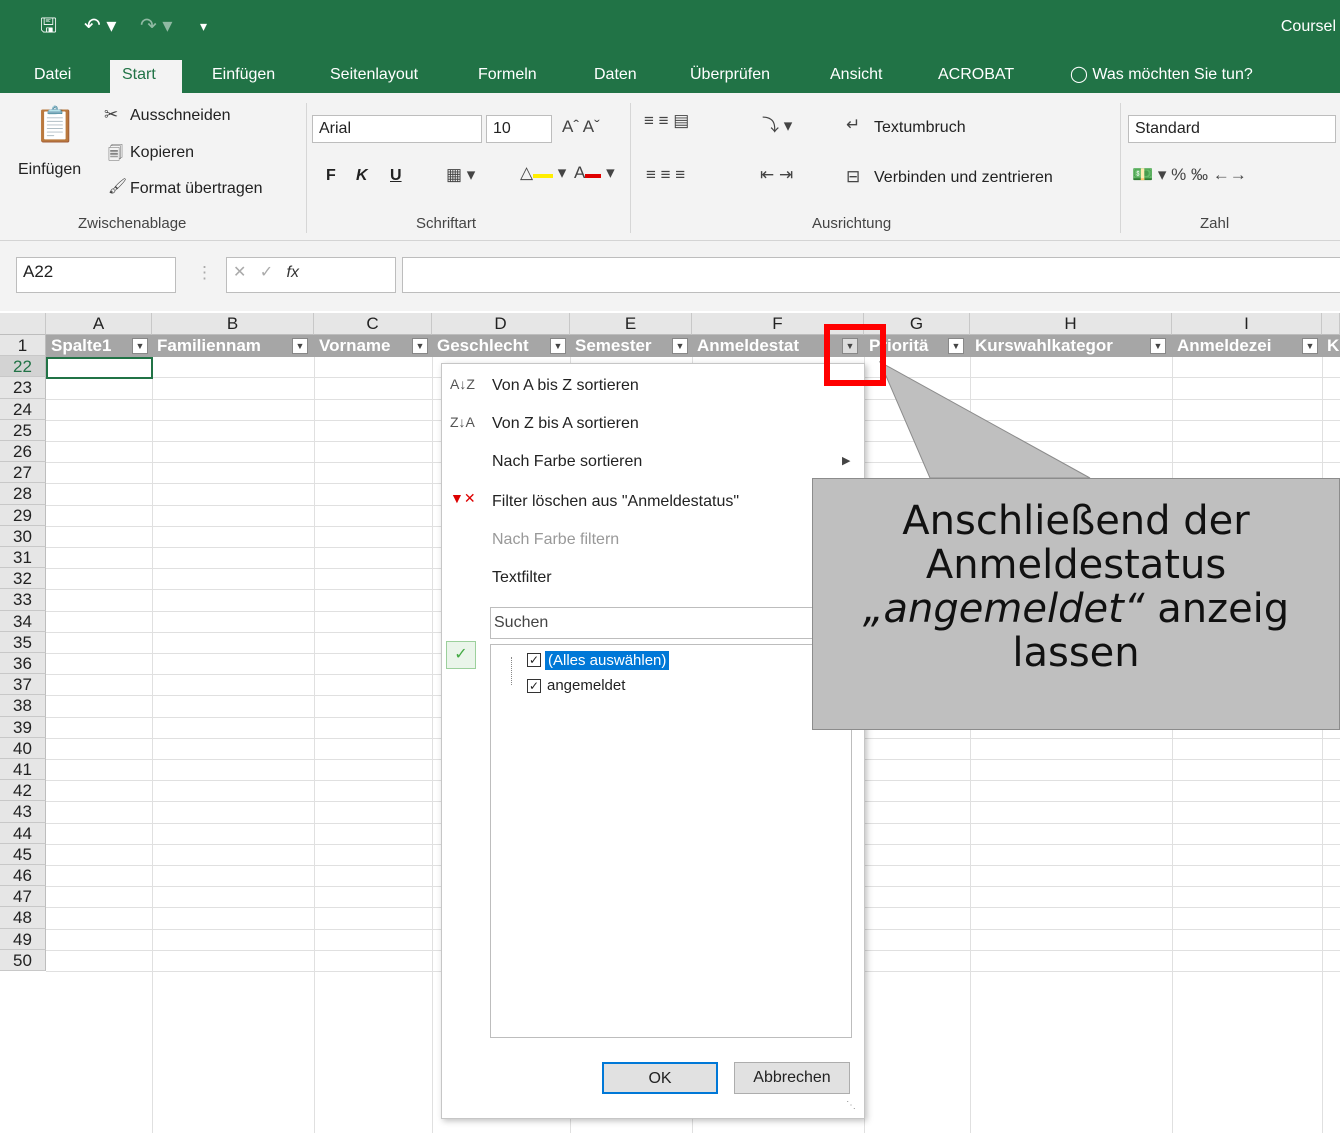 The width and height of the screenshot is (1340, 1133). Describe the element at coordinates (1076, 565) in the screenshot. I see `callout-line-2: Anmeldestatus` at that location.